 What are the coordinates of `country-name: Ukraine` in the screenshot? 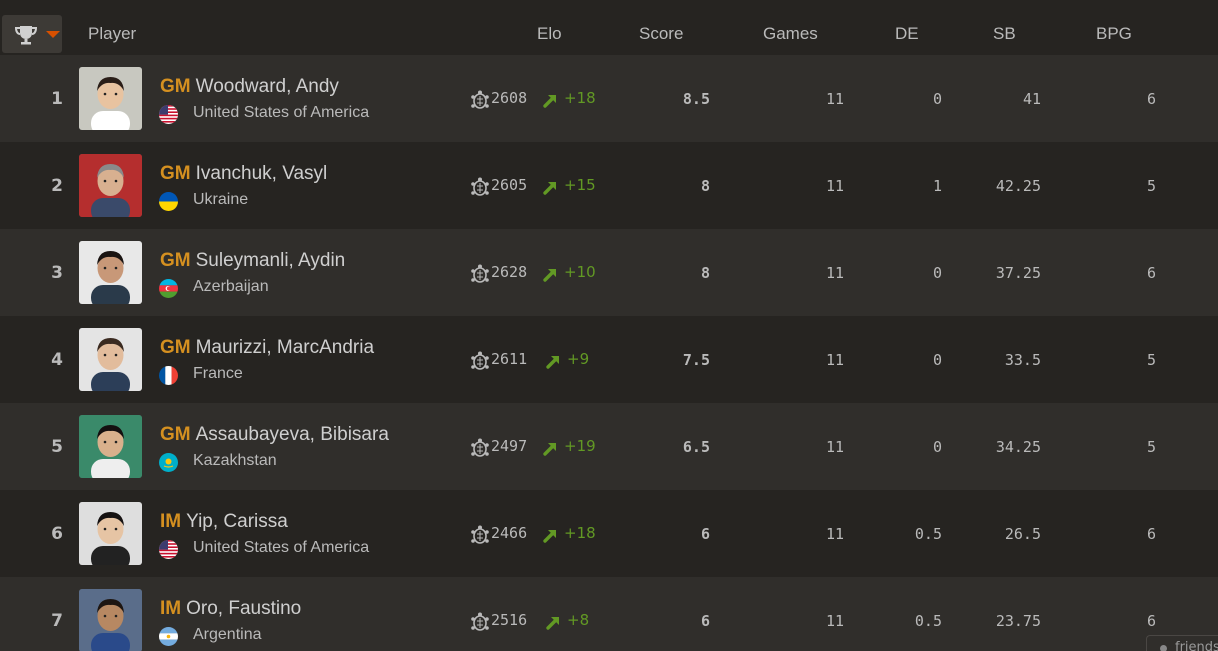 It's located at (221, 199).